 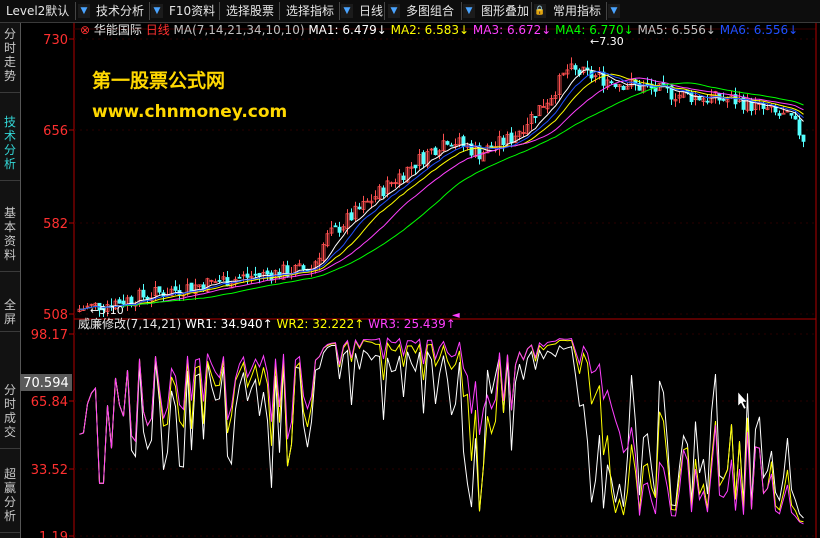 I want to click on low-annotation: ←5.10, so click(x=107, y=310).